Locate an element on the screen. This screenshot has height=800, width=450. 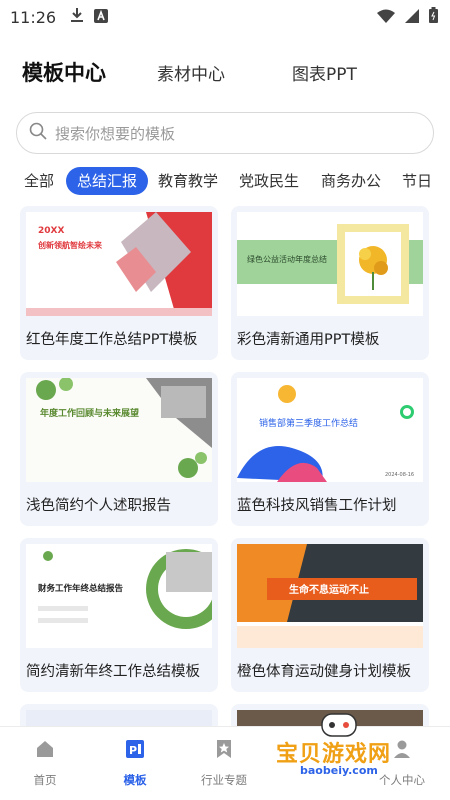
template-title: 彩色清新通用PPT模板 is located at coordinates (308, 340).